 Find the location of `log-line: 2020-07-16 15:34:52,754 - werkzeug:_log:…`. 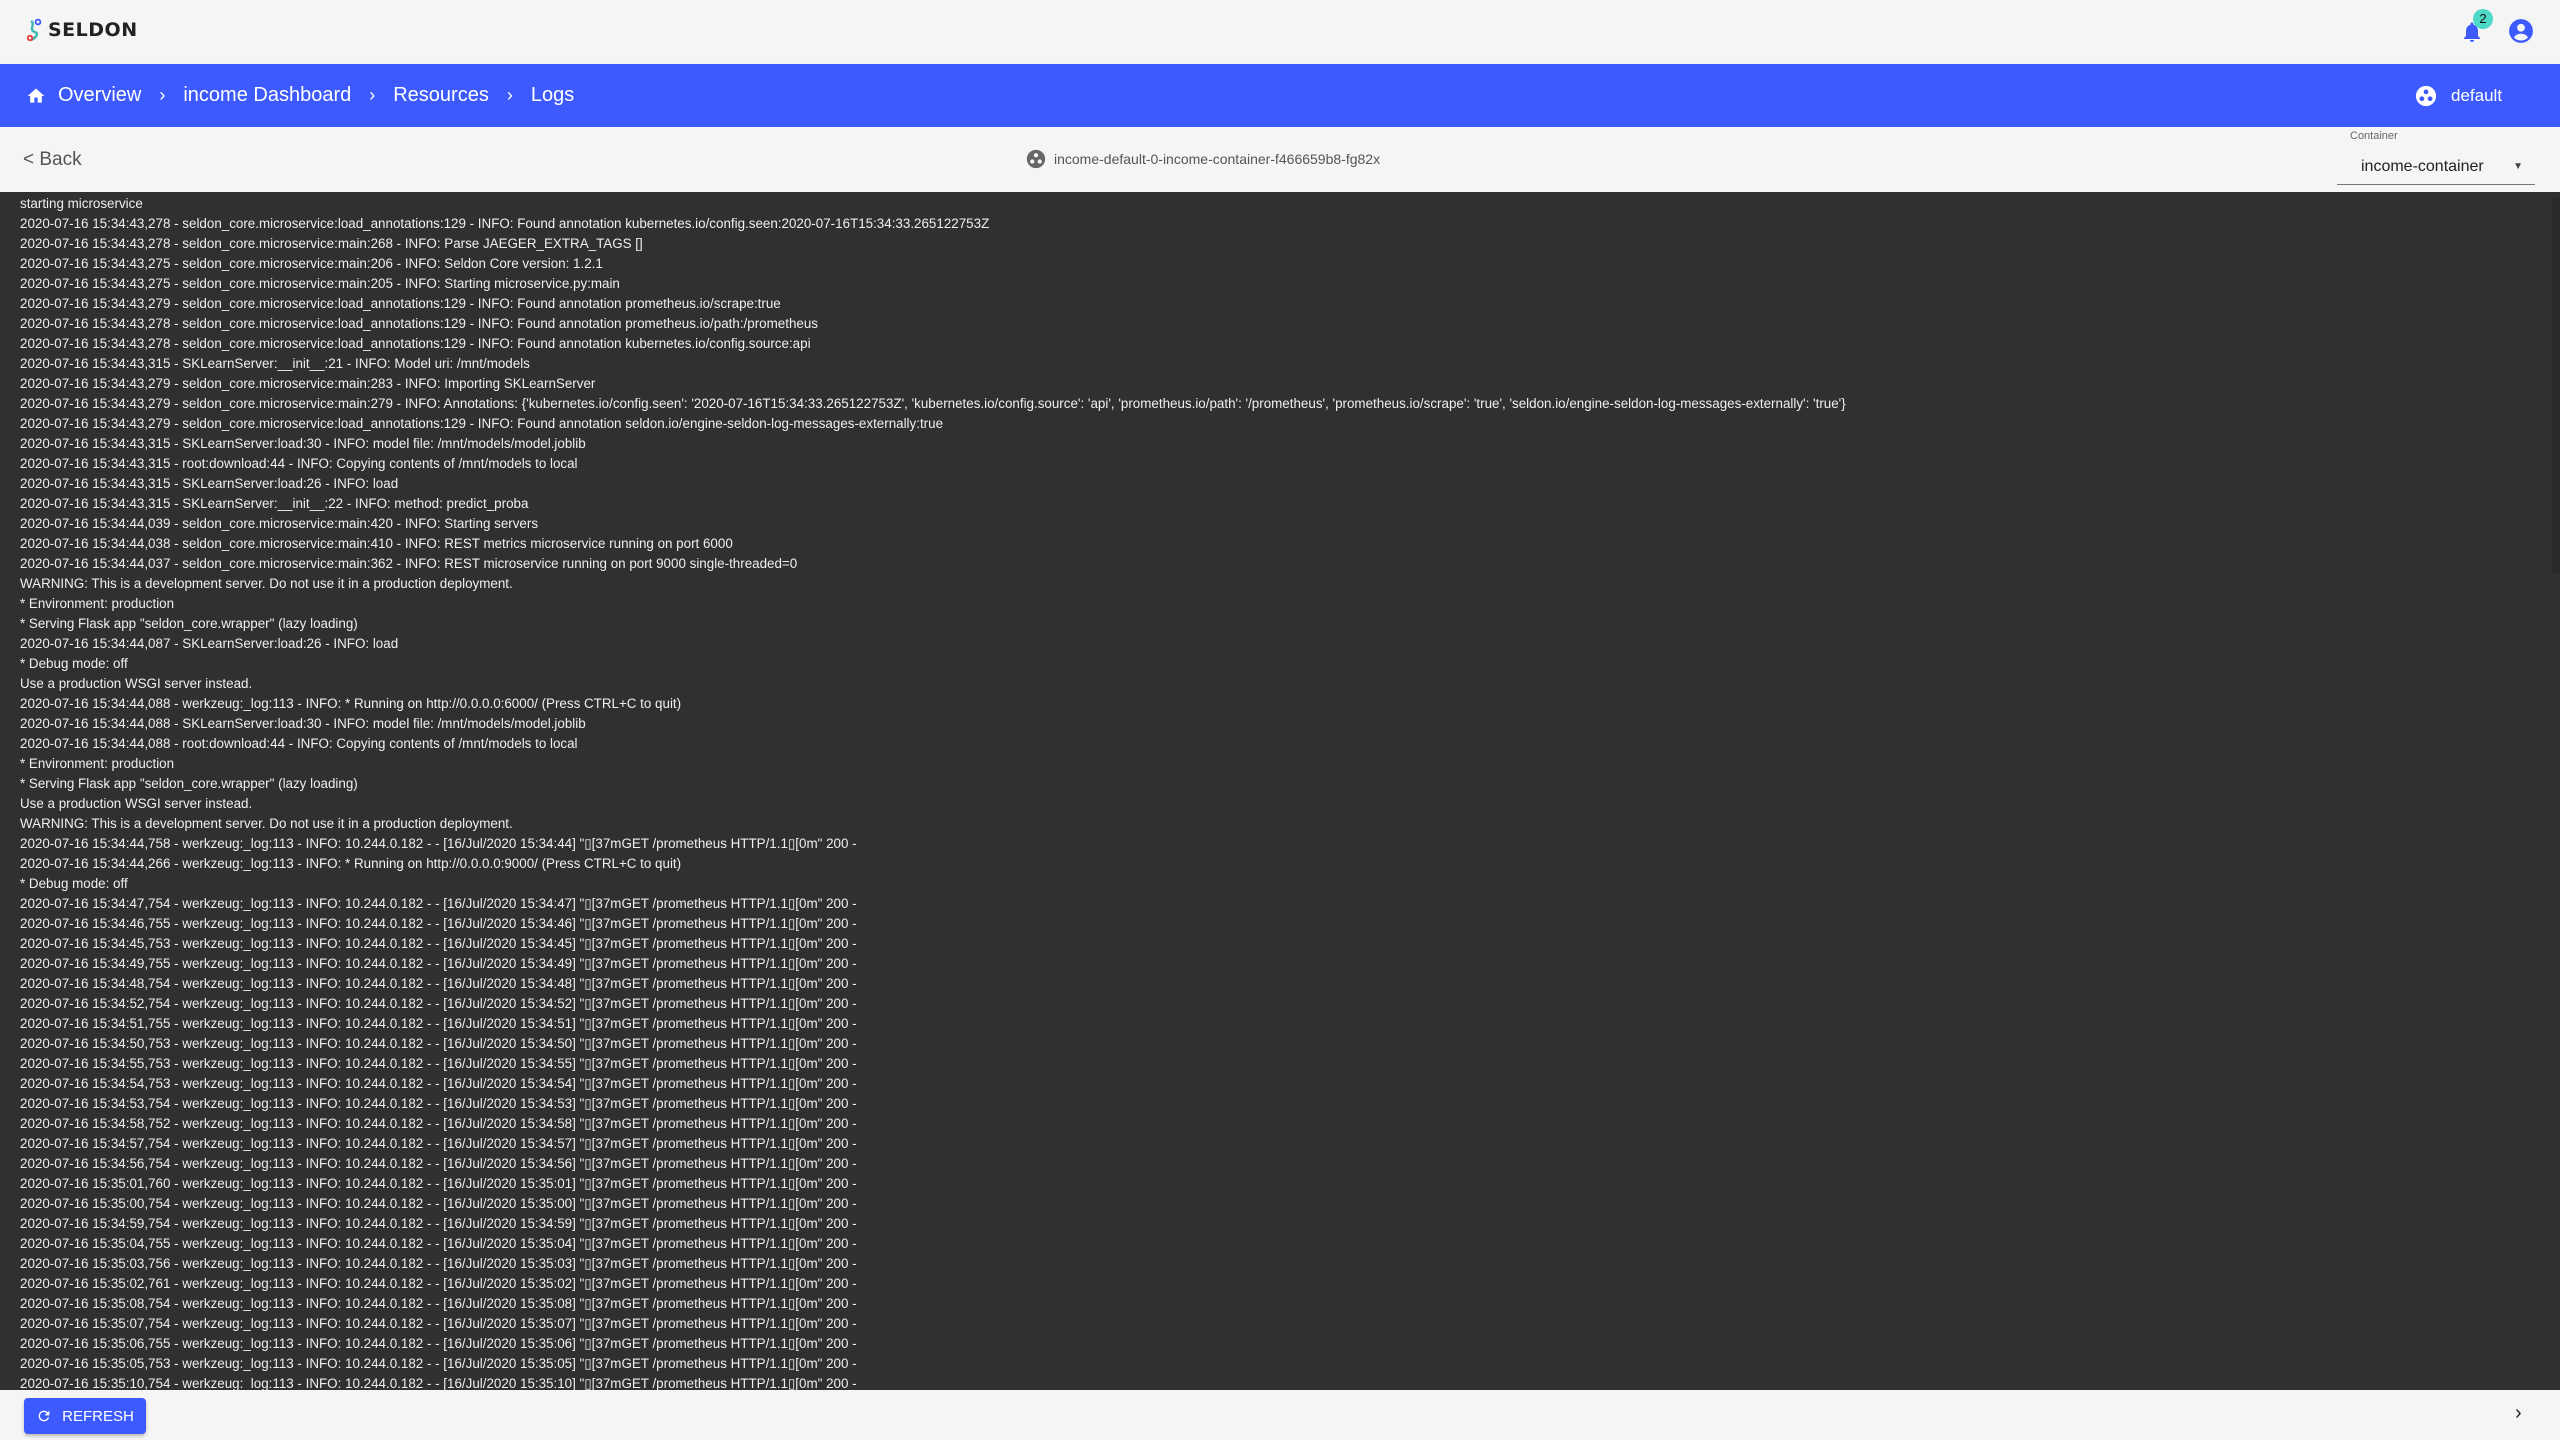

log-line: 2020-07-16 15:34:52,754 - werkzeug:_log:… is located at coordinates (438, 1003).